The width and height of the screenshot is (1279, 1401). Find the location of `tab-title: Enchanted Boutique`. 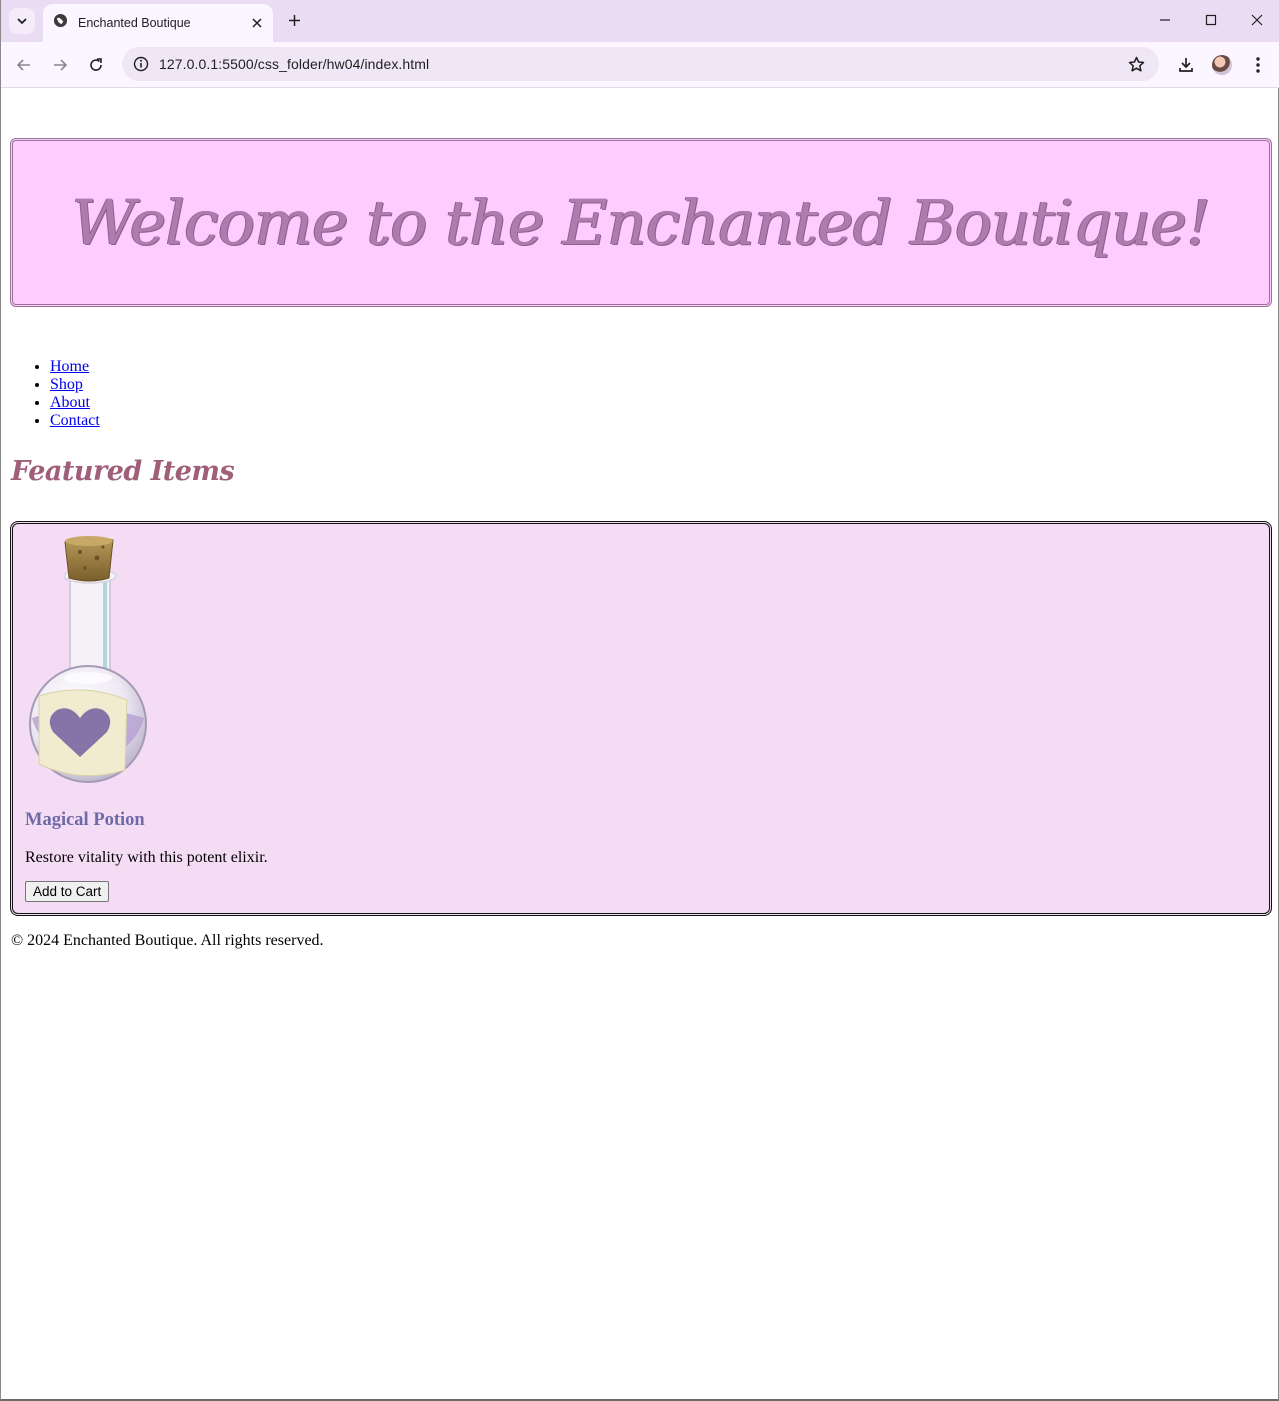

tab-title: Enchanted Boutique is located at coordinates (134, 23).